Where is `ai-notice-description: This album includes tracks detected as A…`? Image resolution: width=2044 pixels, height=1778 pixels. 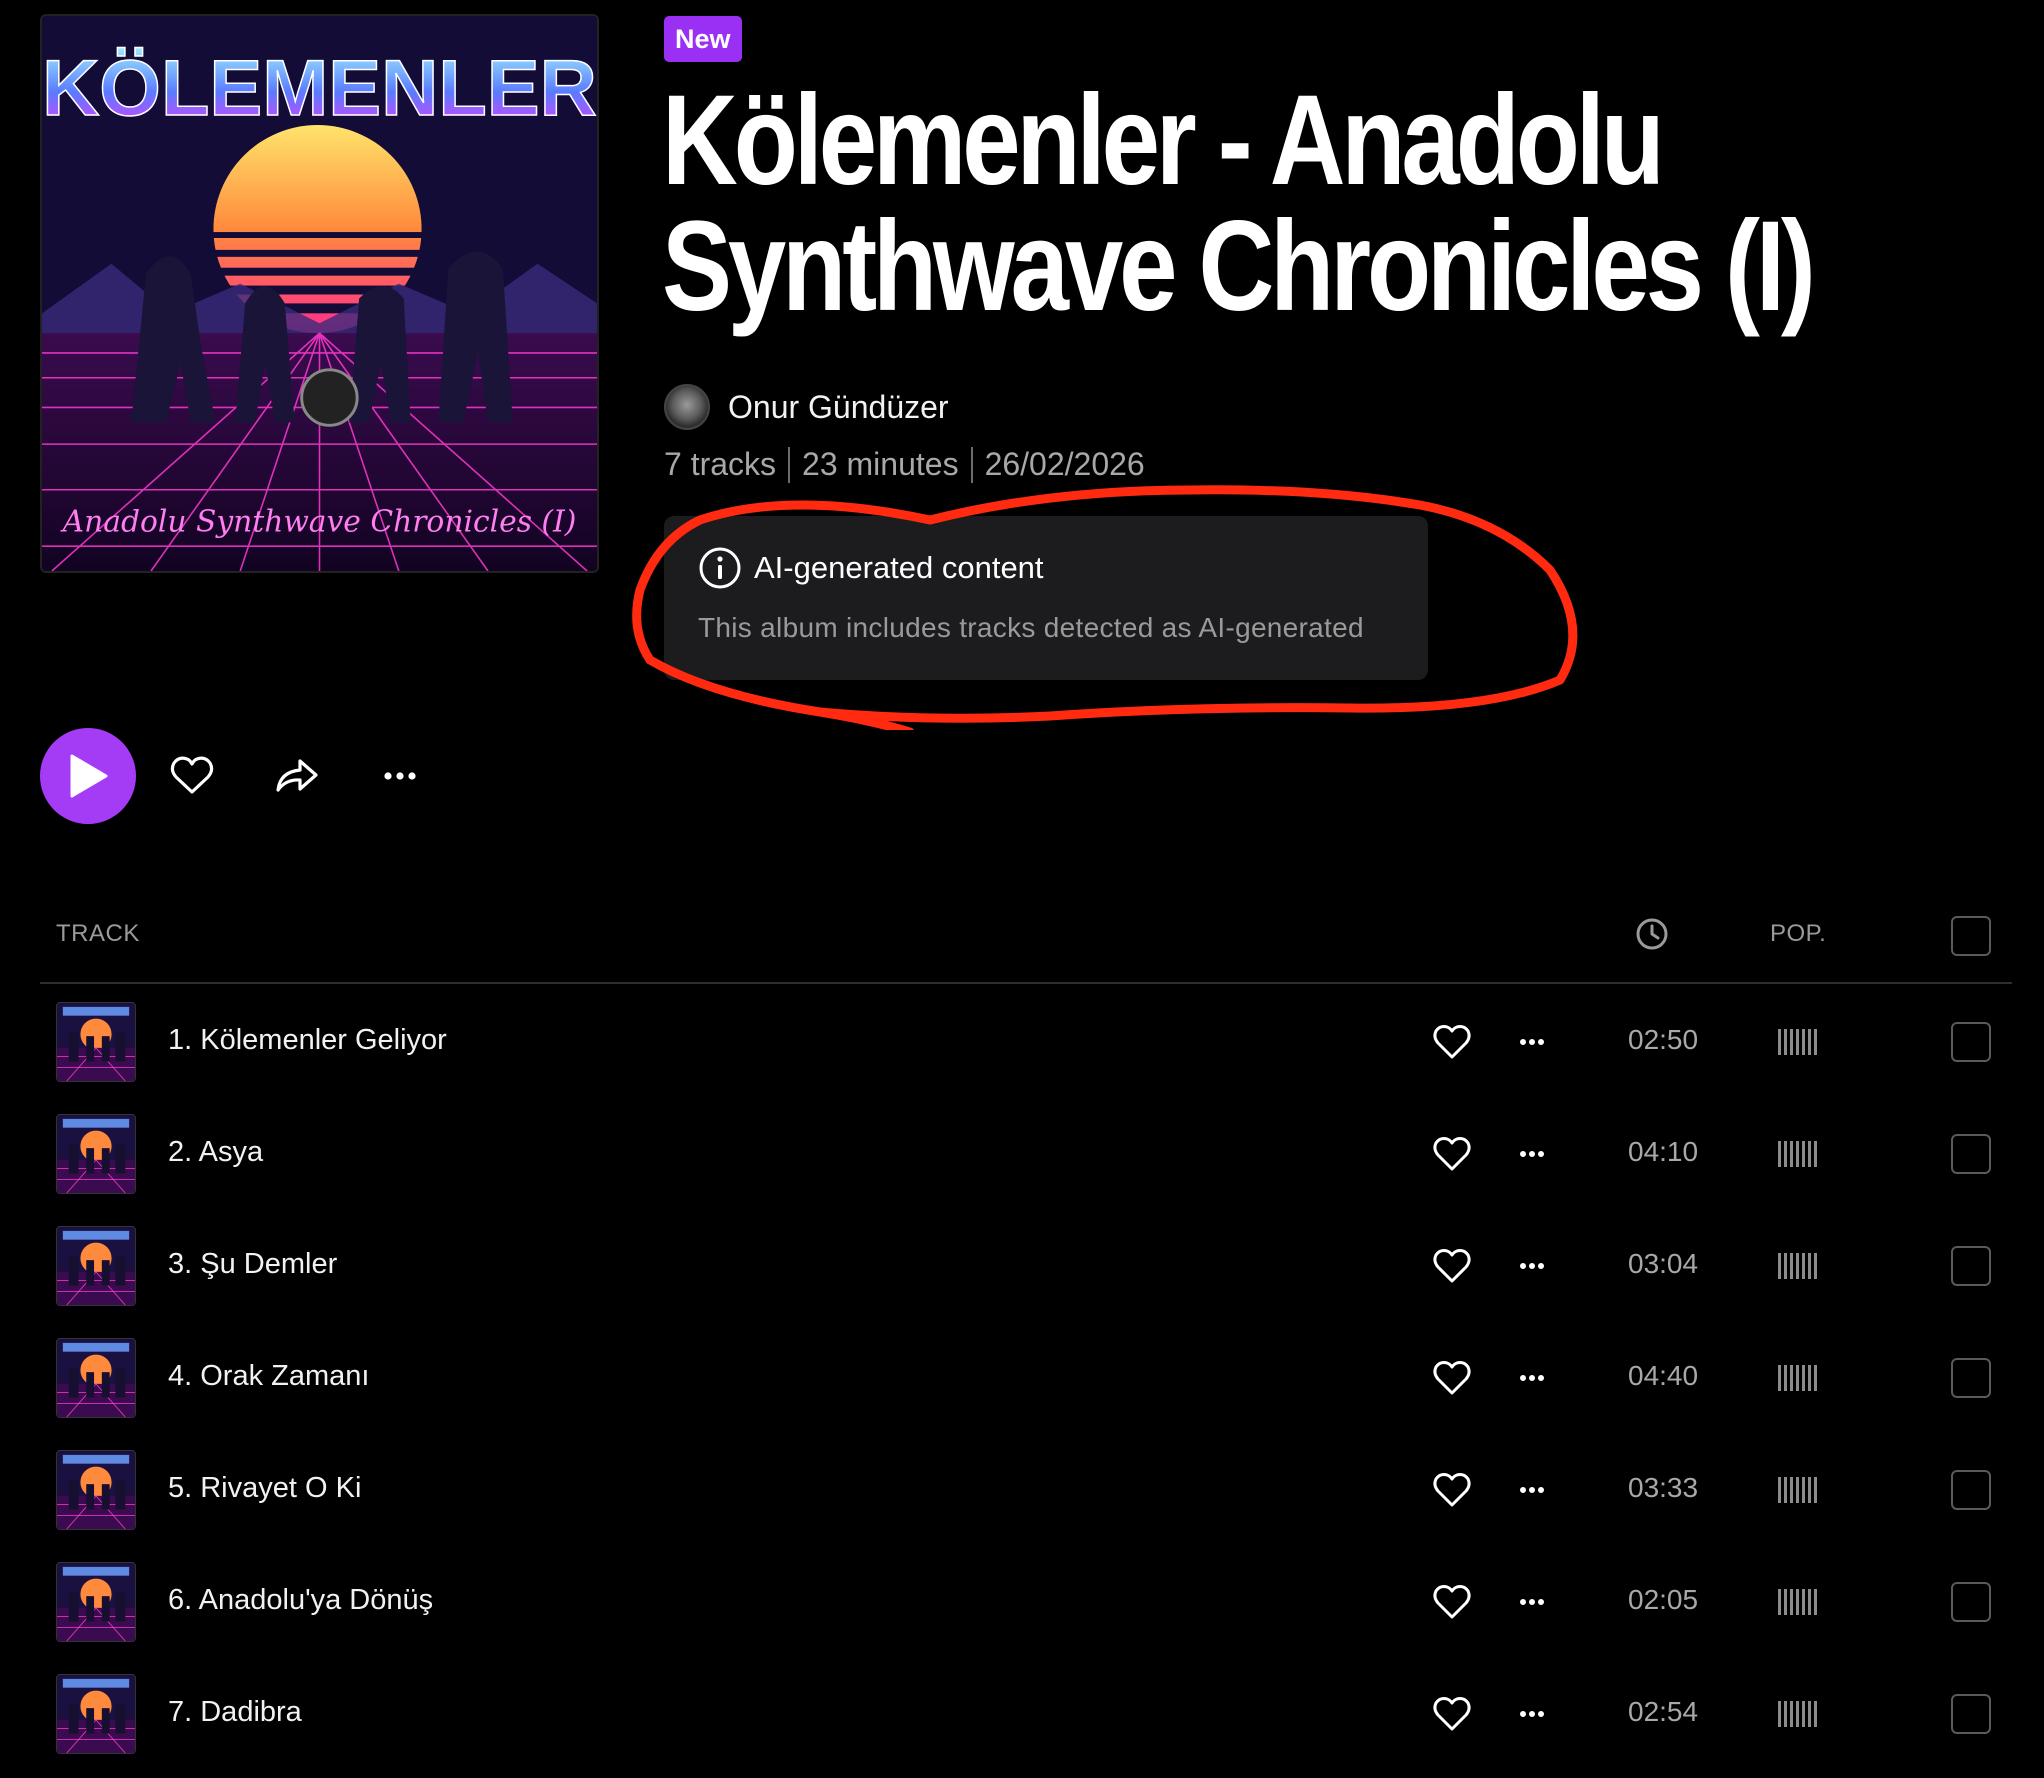 ai-notice-description: This album includes tracks detected as A… is located at coordinates (1031, 627).